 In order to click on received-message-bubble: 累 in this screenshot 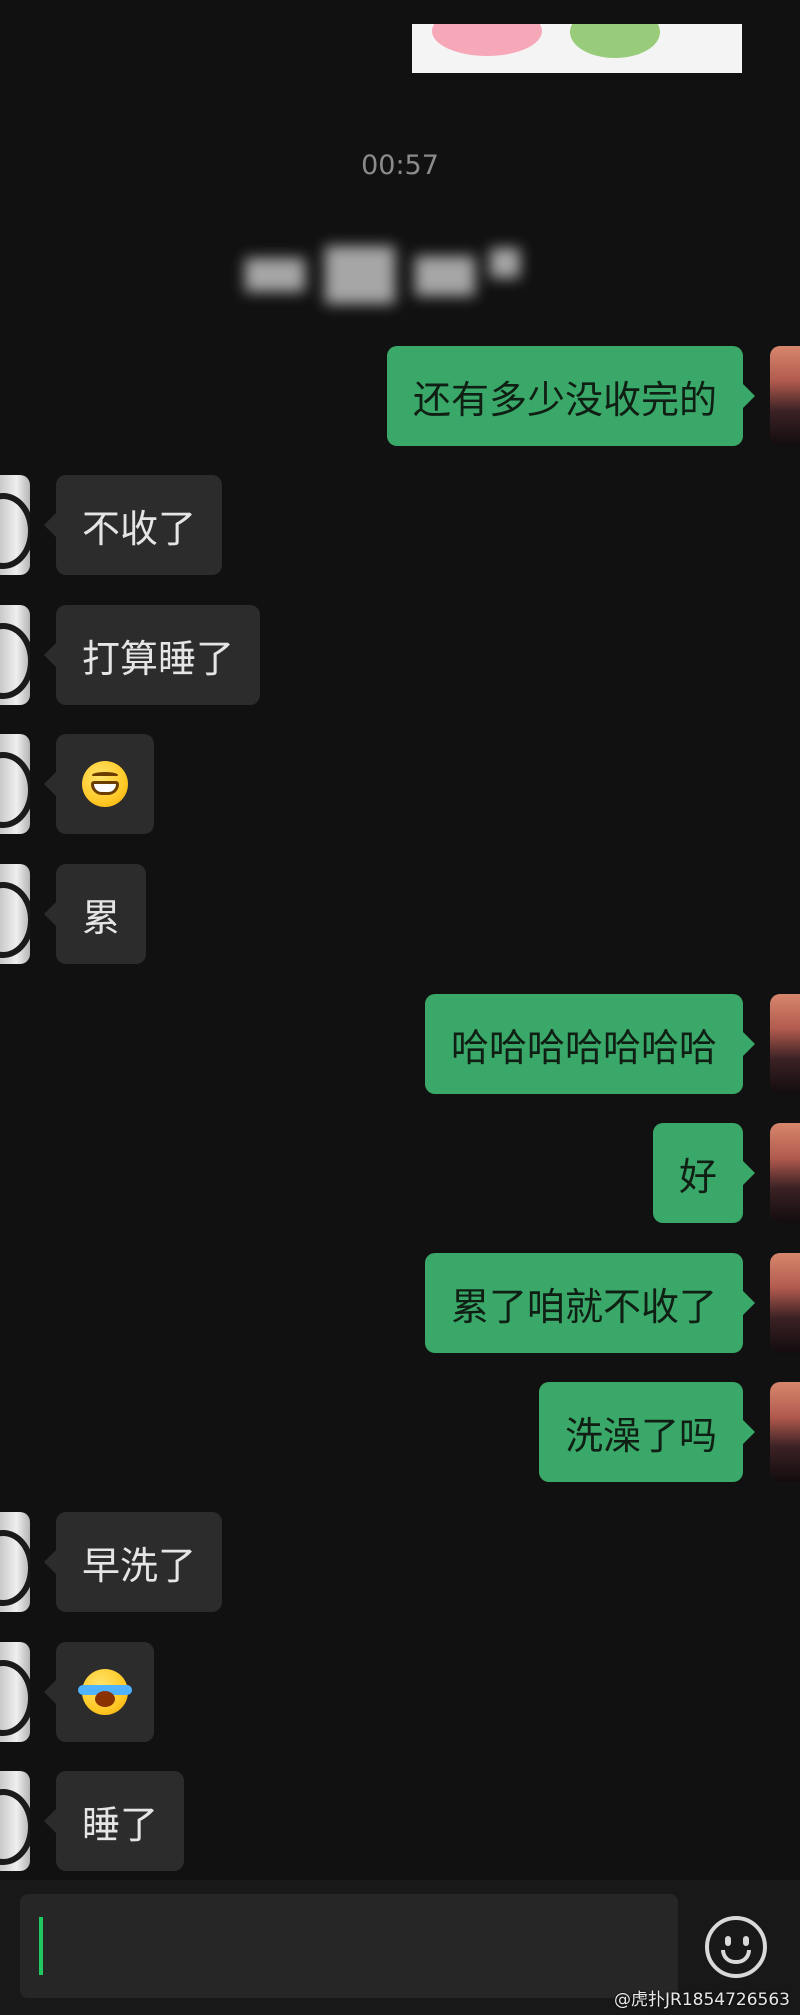, I will do `click(95, 914)`.